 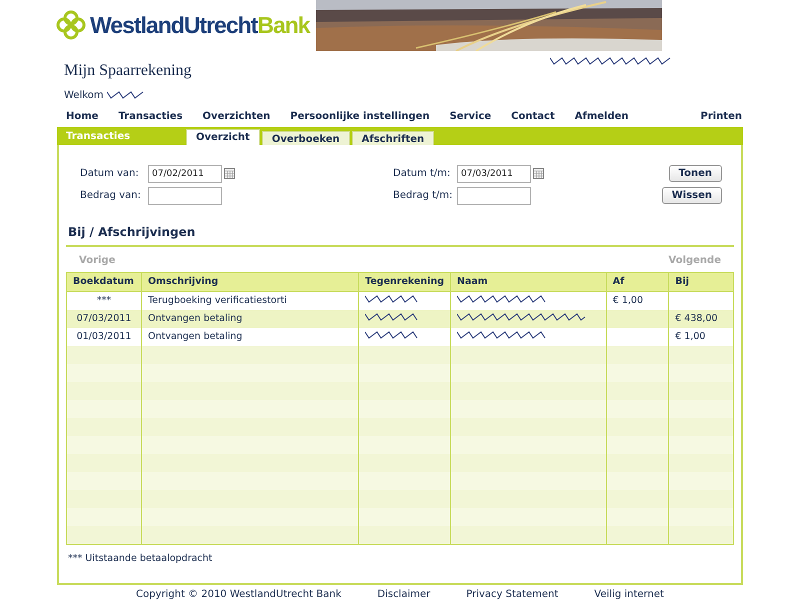 What do you see at coordinates (200, 25) in the screenshot?
I see `logo-text: WestlandUtrechtBank` at bounding box center [200, 25].